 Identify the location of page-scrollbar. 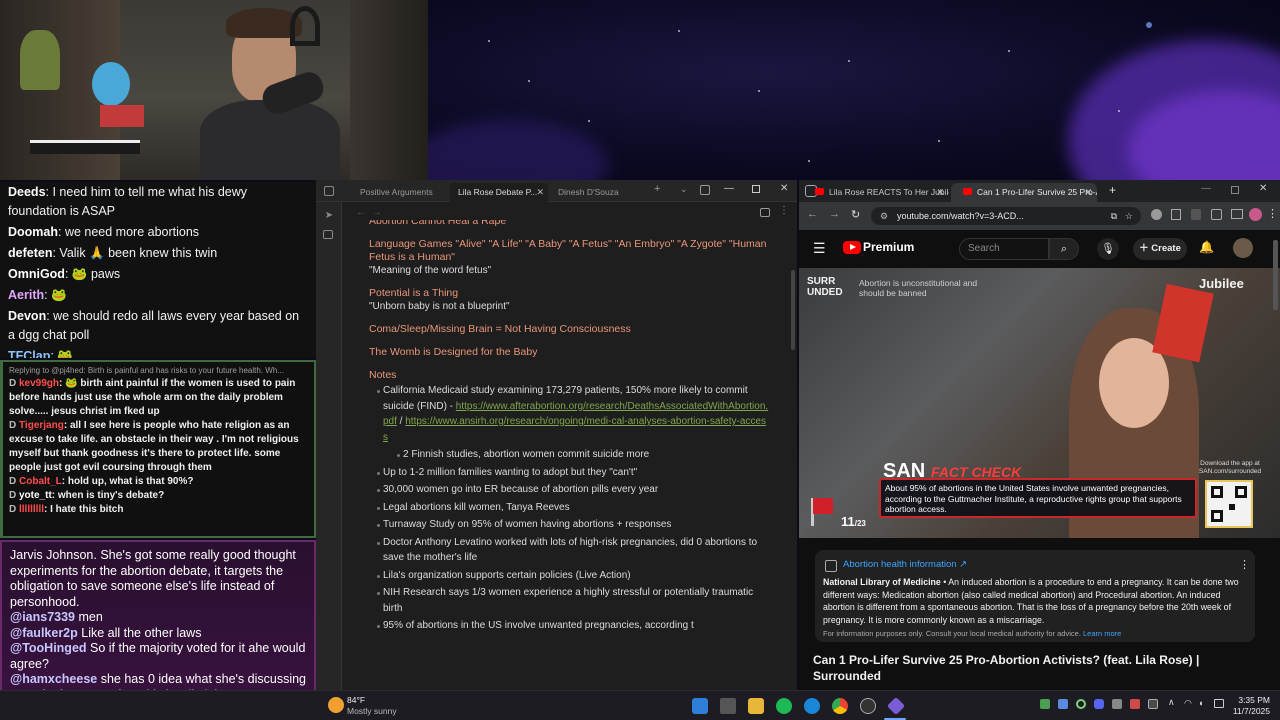
(1275, 275).